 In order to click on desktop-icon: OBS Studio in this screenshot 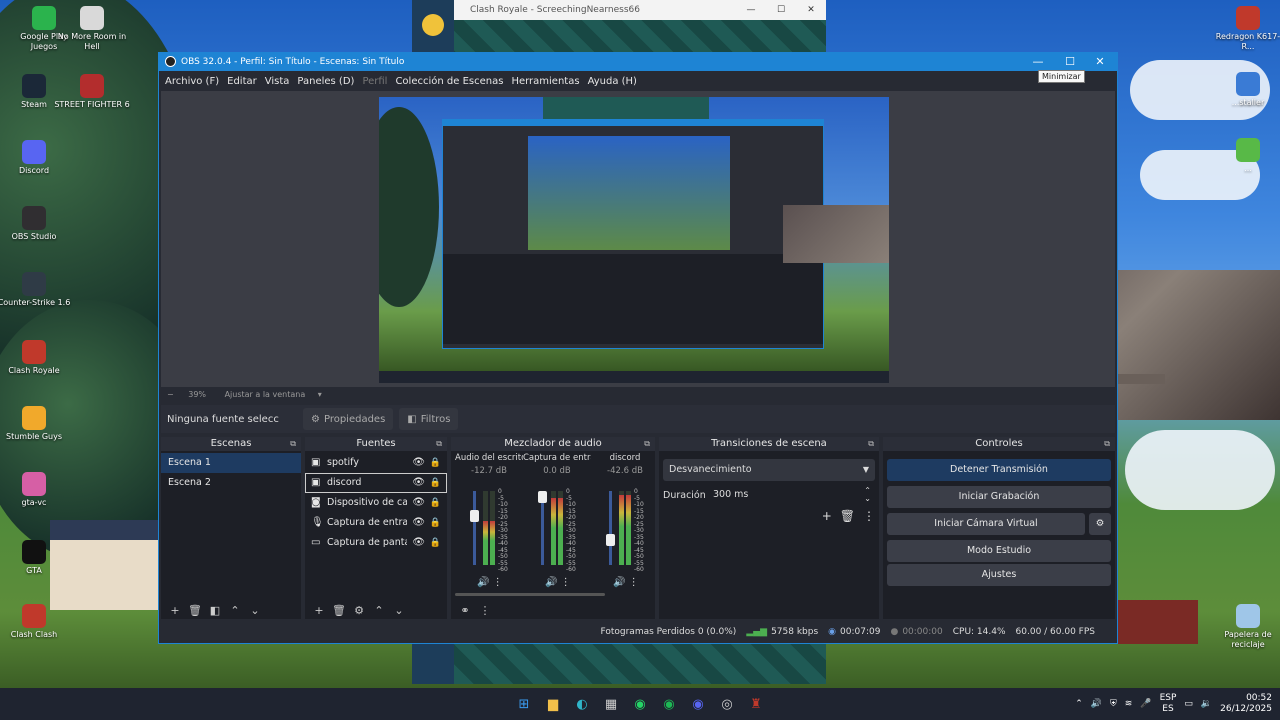, I will do `click(36, 224)`.